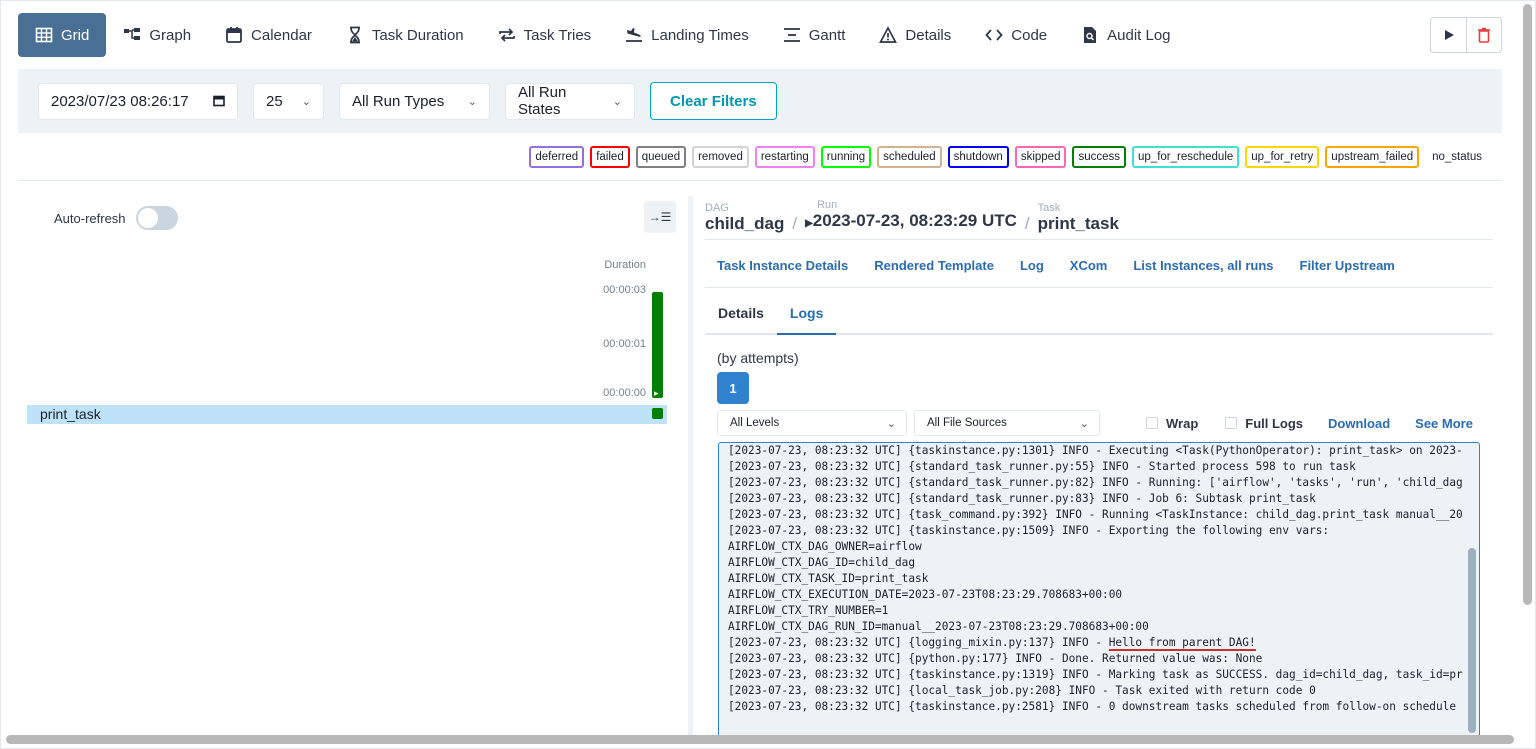 This screenshot has width=1536, height=749. I want to click on gantt-icon, so click(791, 35).